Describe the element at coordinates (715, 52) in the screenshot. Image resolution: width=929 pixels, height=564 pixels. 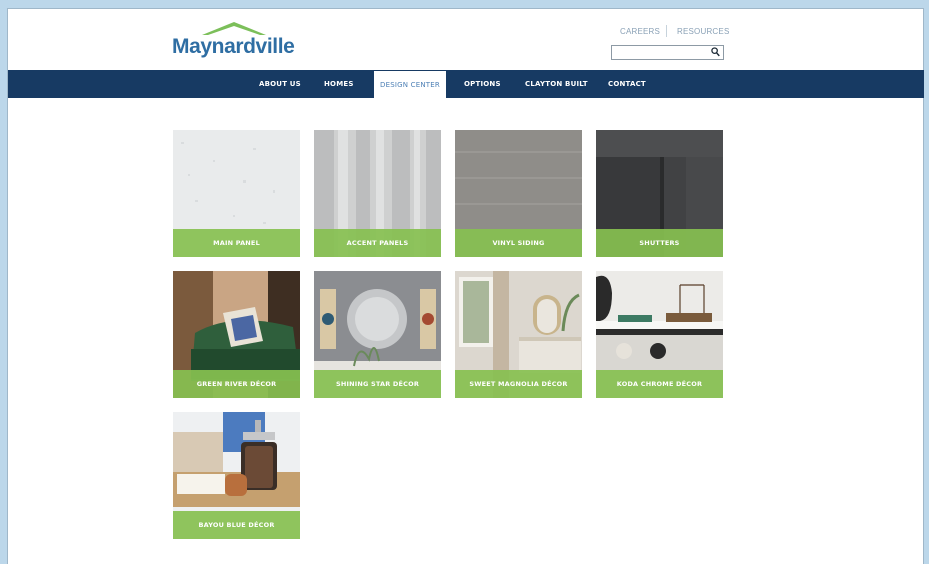
I see `search-icon` at that location.